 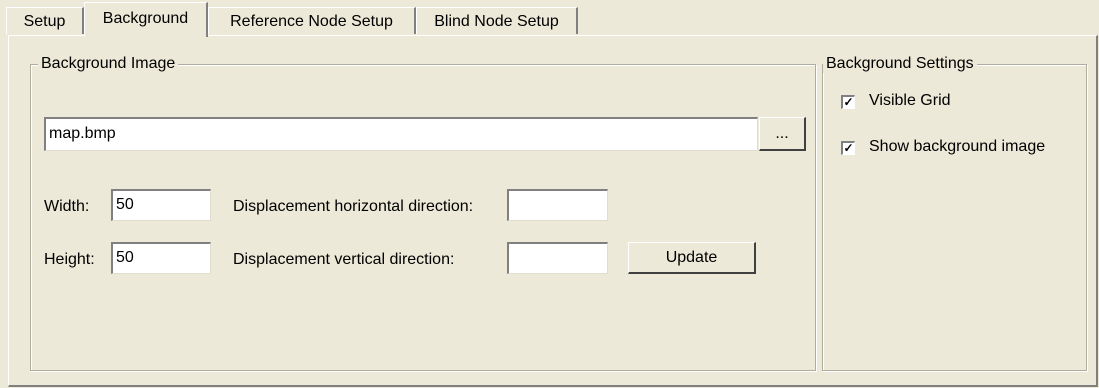 What do you see at coordinates (900, 64) in the screenshot?
I see `background-settings-legend: Background Settings` at bounding box center [900, 64].